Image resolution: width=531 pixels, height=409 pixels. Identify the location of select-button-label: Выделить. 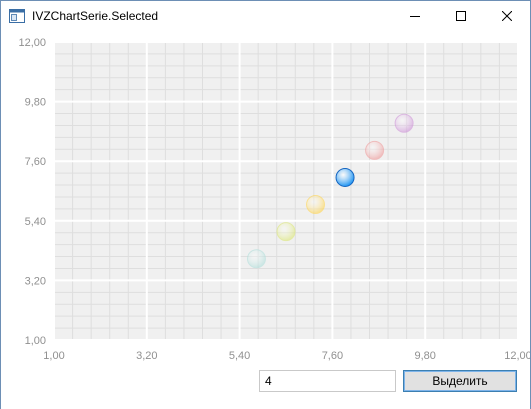
(460, 381).